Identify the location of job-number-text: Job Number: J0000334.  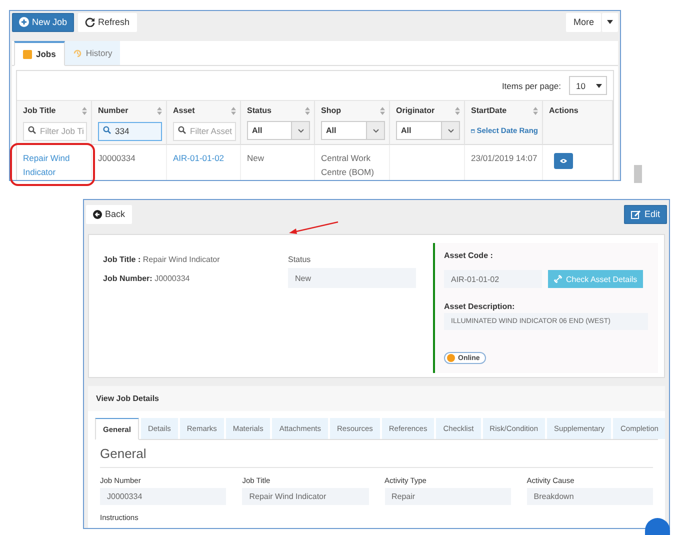
(147, 278).